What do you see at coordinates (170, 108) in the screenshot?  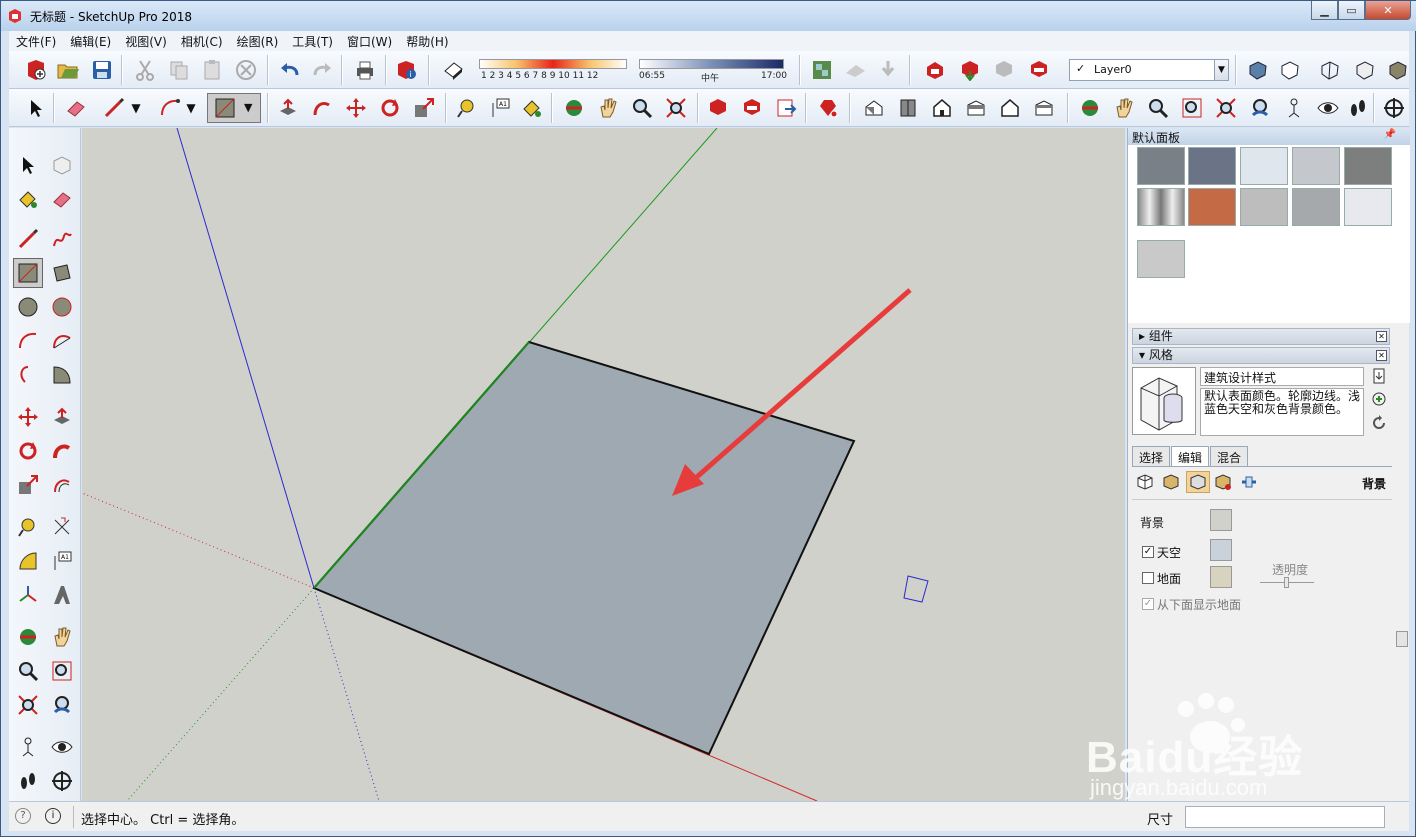 I see `arc-icon` at bounding box center [170, 108].